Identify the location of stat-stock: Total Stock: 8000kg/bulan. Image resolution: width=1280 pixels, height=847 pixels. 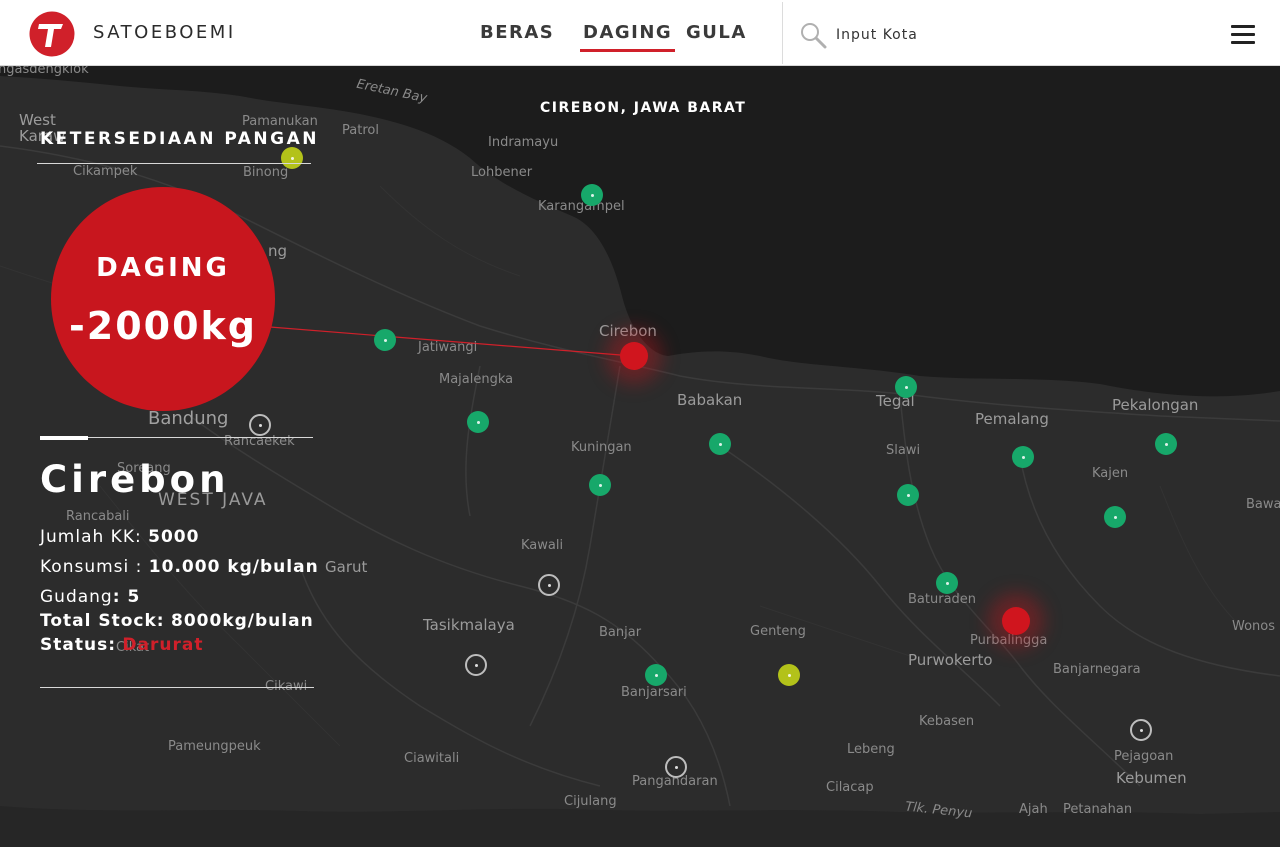
(177, 621).